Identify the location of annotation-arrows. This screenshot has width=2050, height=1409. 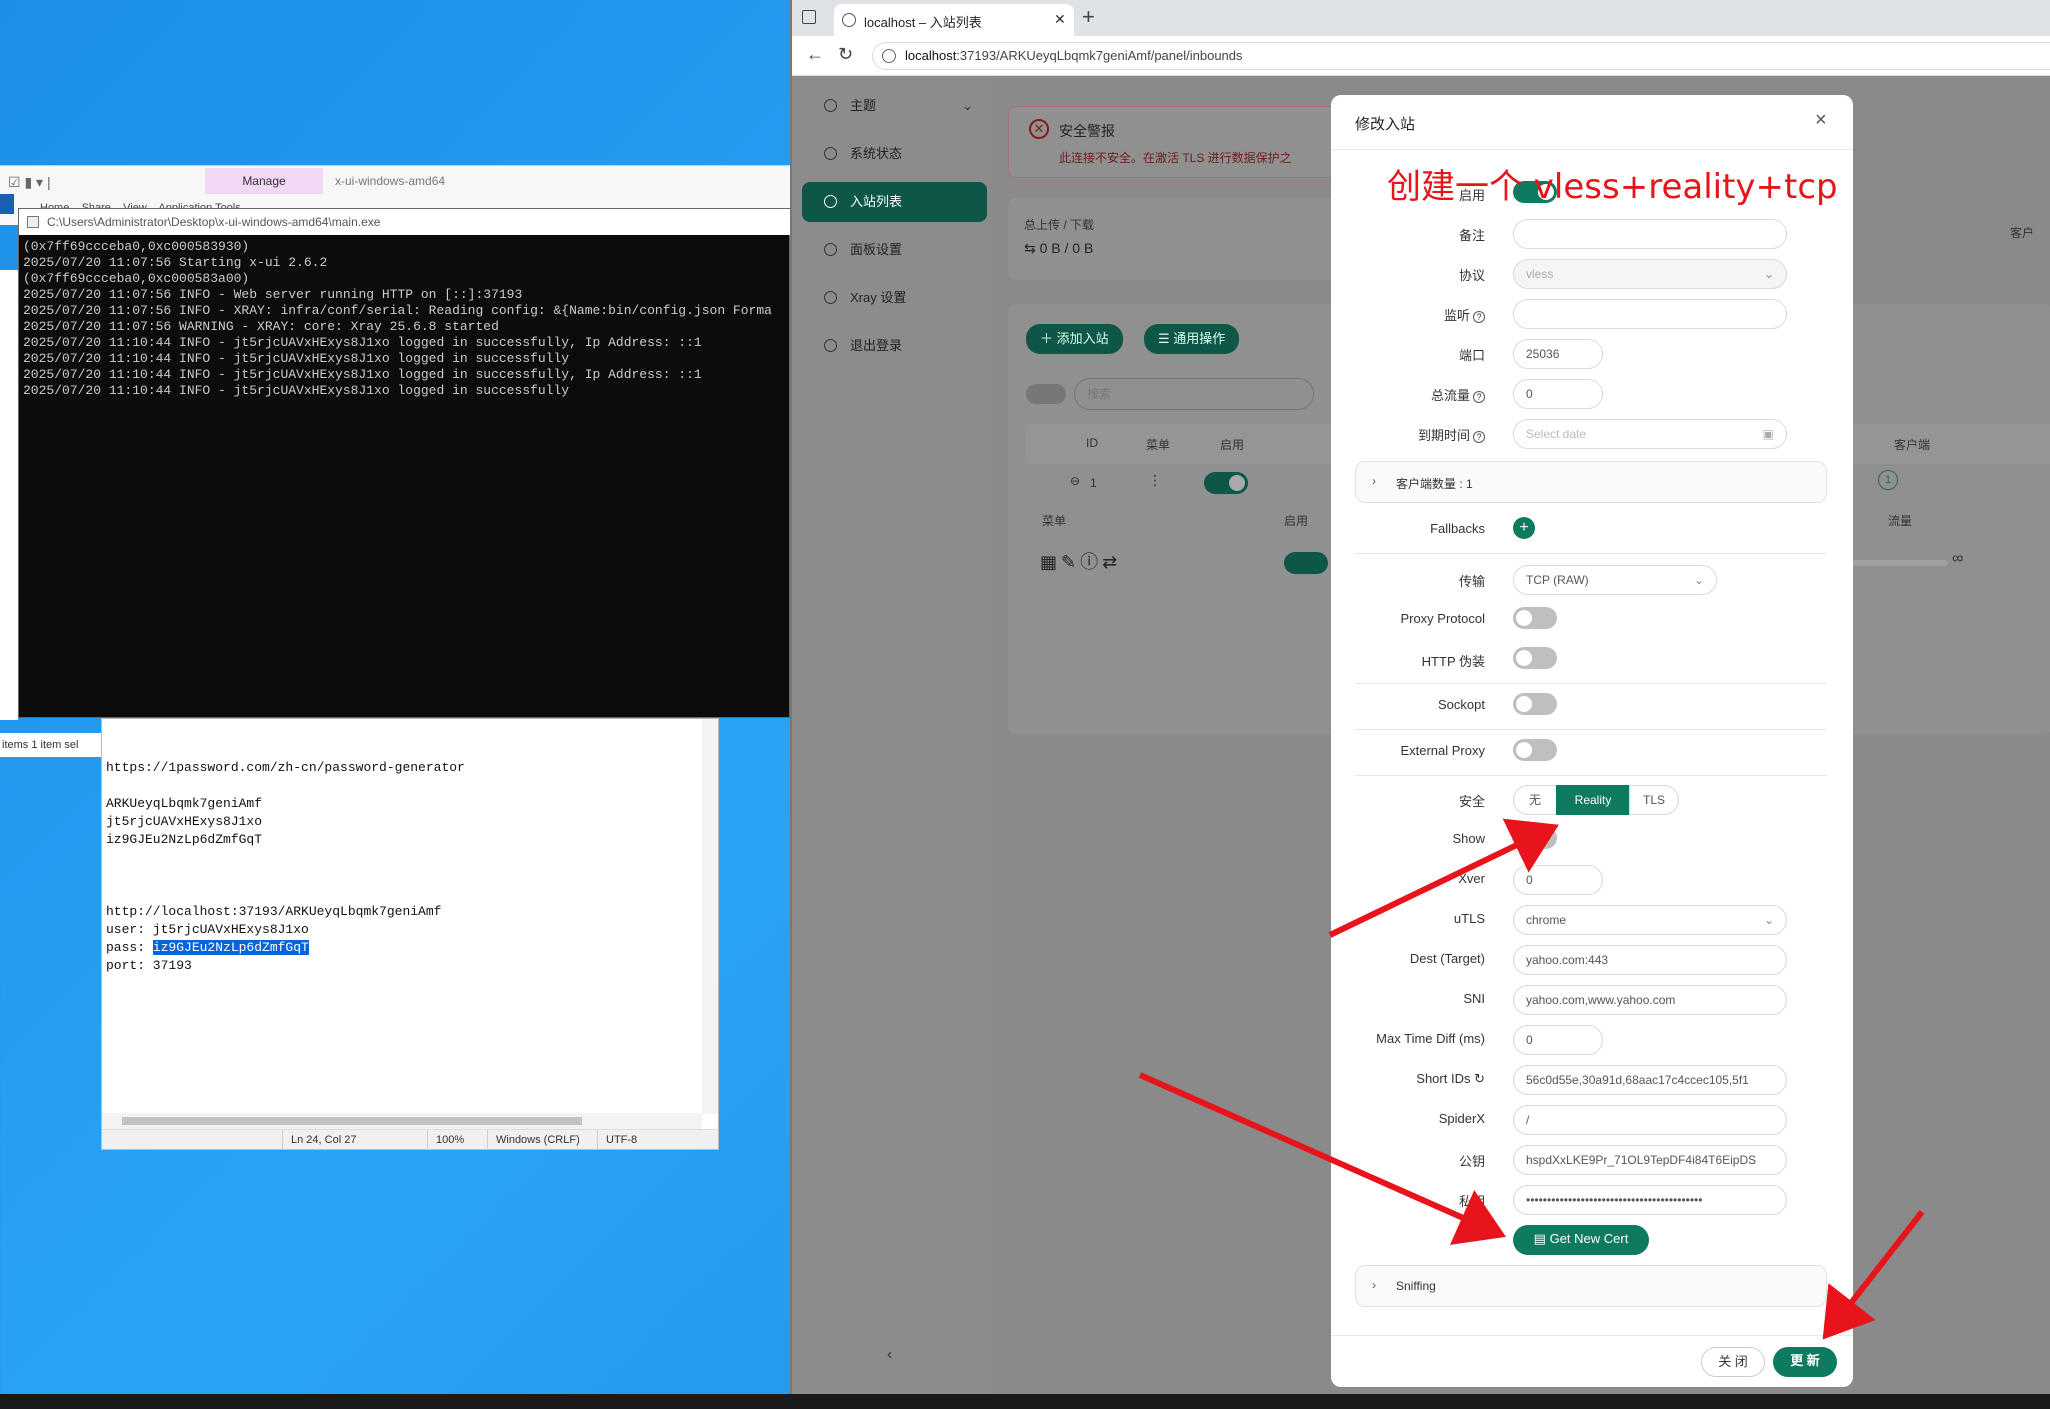
(1531, 1079).